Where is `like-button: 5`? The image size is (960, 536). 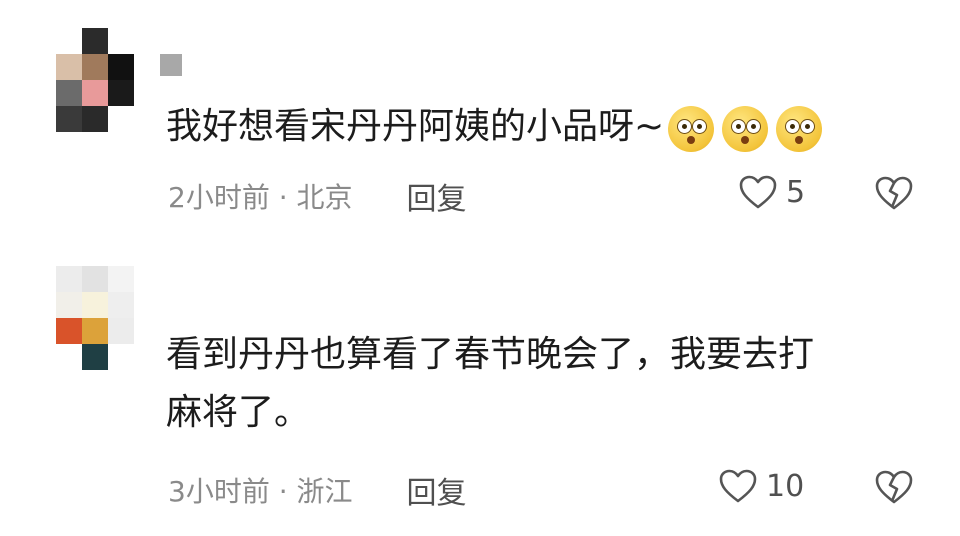 like-button: 5 is located at coordinates (771, 192).